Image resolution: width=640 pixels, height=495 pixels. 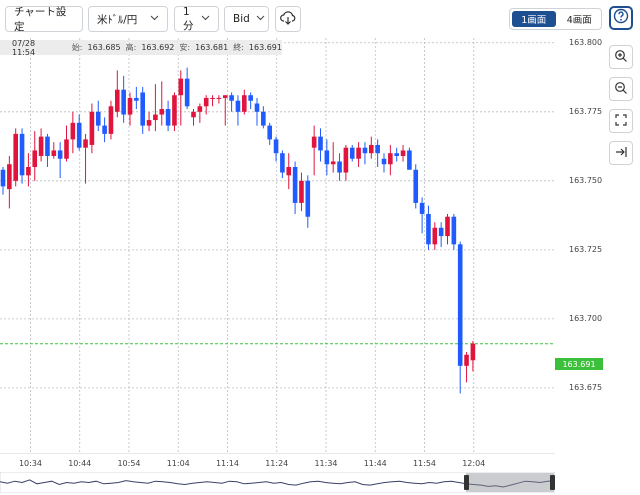 I want to click on time-tick-label: 11:44, so click(x=375, y=463).